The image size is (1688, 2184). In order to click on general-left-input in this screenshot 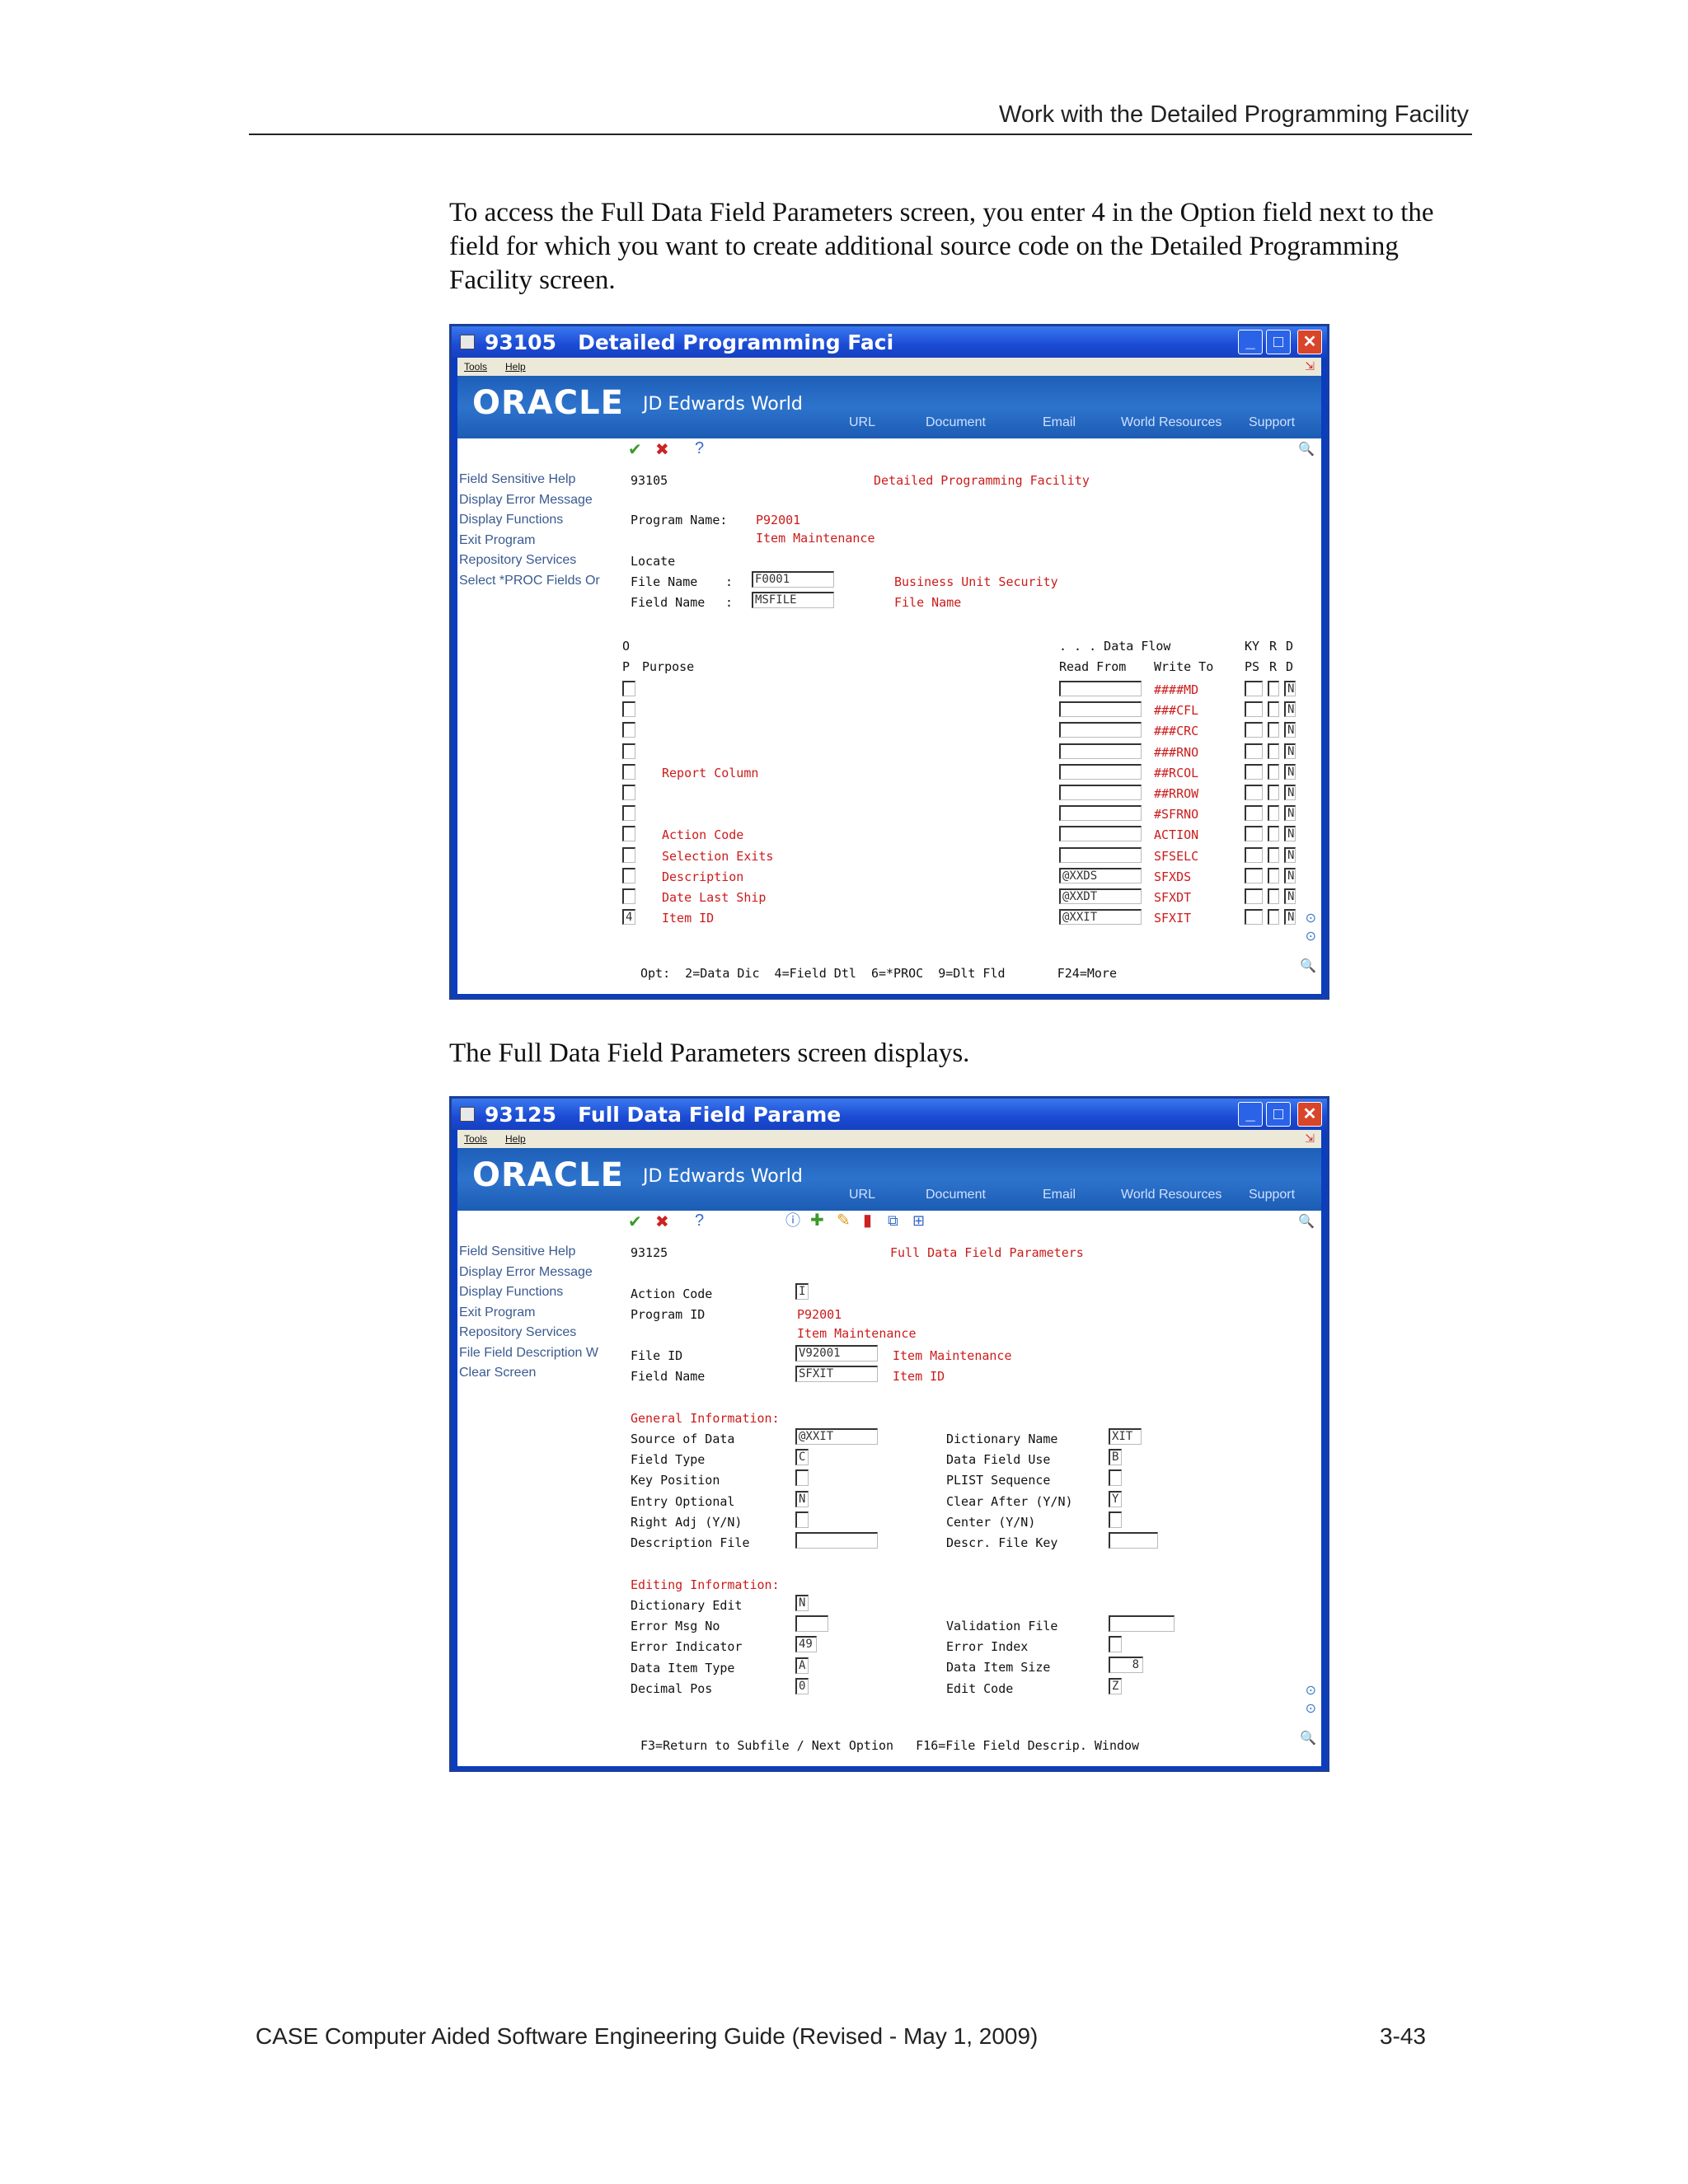, I will do `click(802, 1478)`.